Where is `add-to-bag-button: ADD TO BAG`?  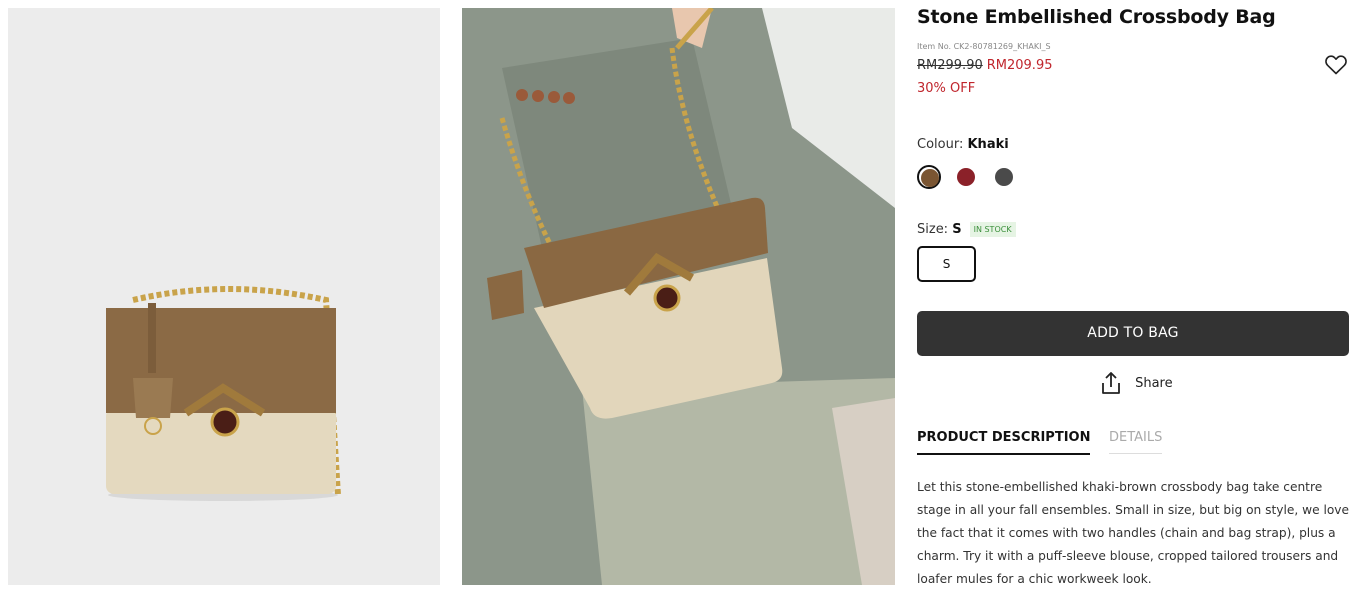
add-to-bag-button: ADD TO BAG is located at coordinates (1133, 333).